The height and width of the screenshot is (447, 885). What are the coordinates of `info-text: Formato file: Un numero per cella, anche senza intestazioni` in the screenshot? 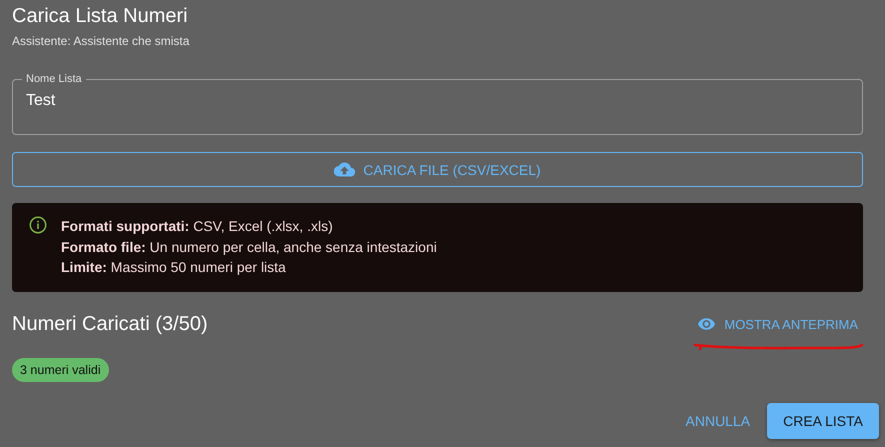 It's located at (249, 247).